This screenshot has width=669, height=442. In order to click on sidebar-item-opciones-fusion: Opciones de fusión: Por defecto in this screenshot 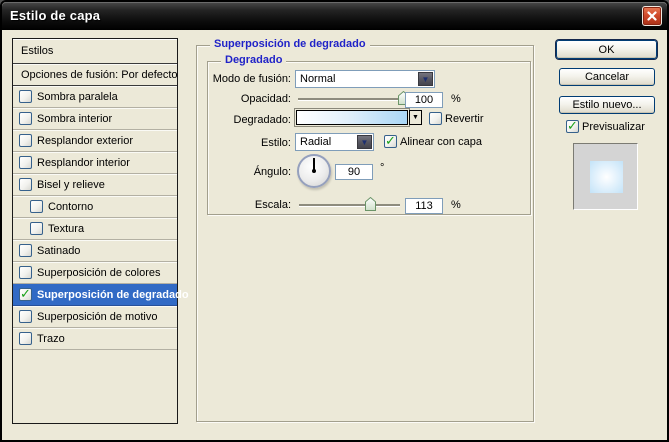, I will do `click(95, 75)`.